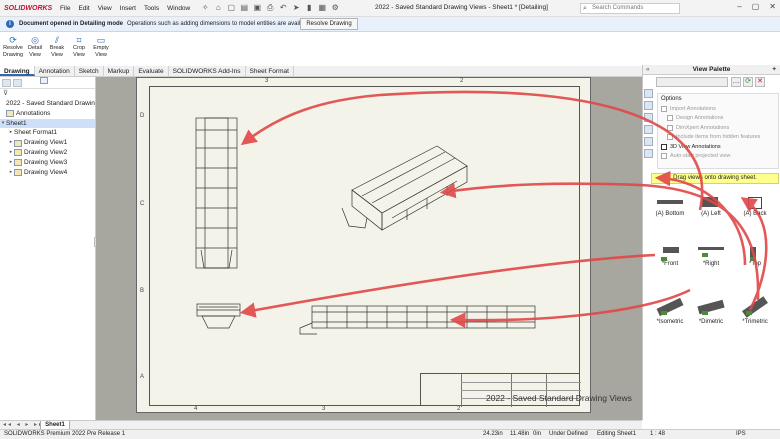 Image resolution: width=780 pixels, height=439 pixels. I want to click on palette-view-right: *Right, so click(711, 256).